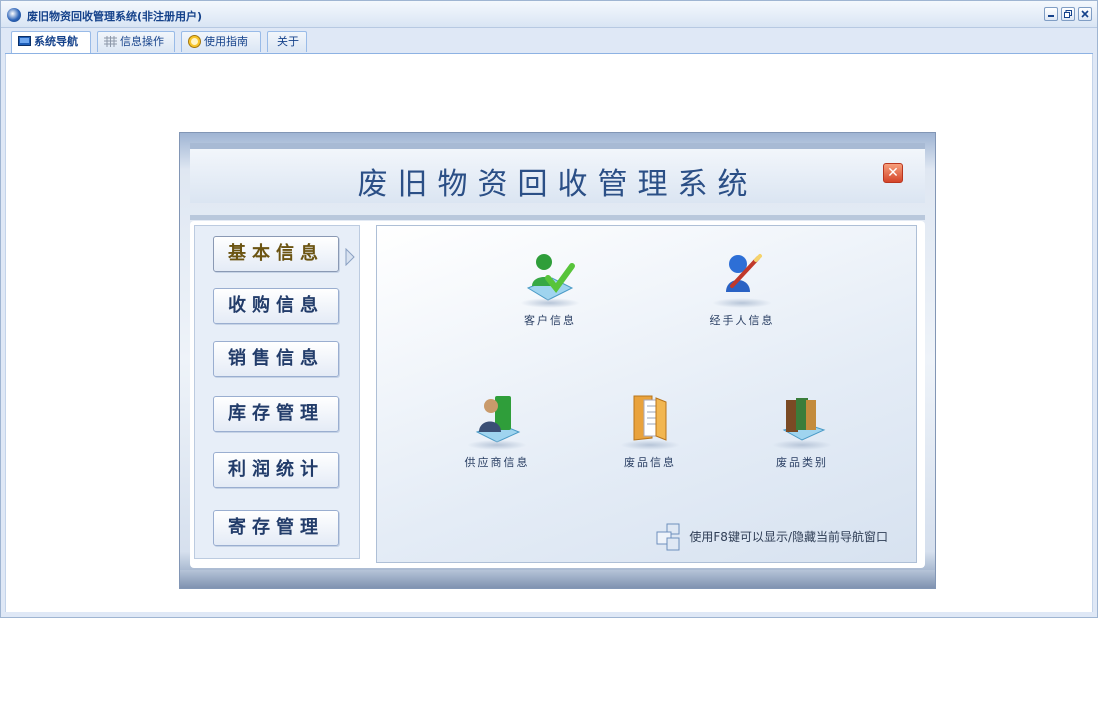 This screenshot has height=716, width=1098. Describe the element at coordinates (276, 528) in the screenshot. I see `menu-storage: 寄存管理` at that location.